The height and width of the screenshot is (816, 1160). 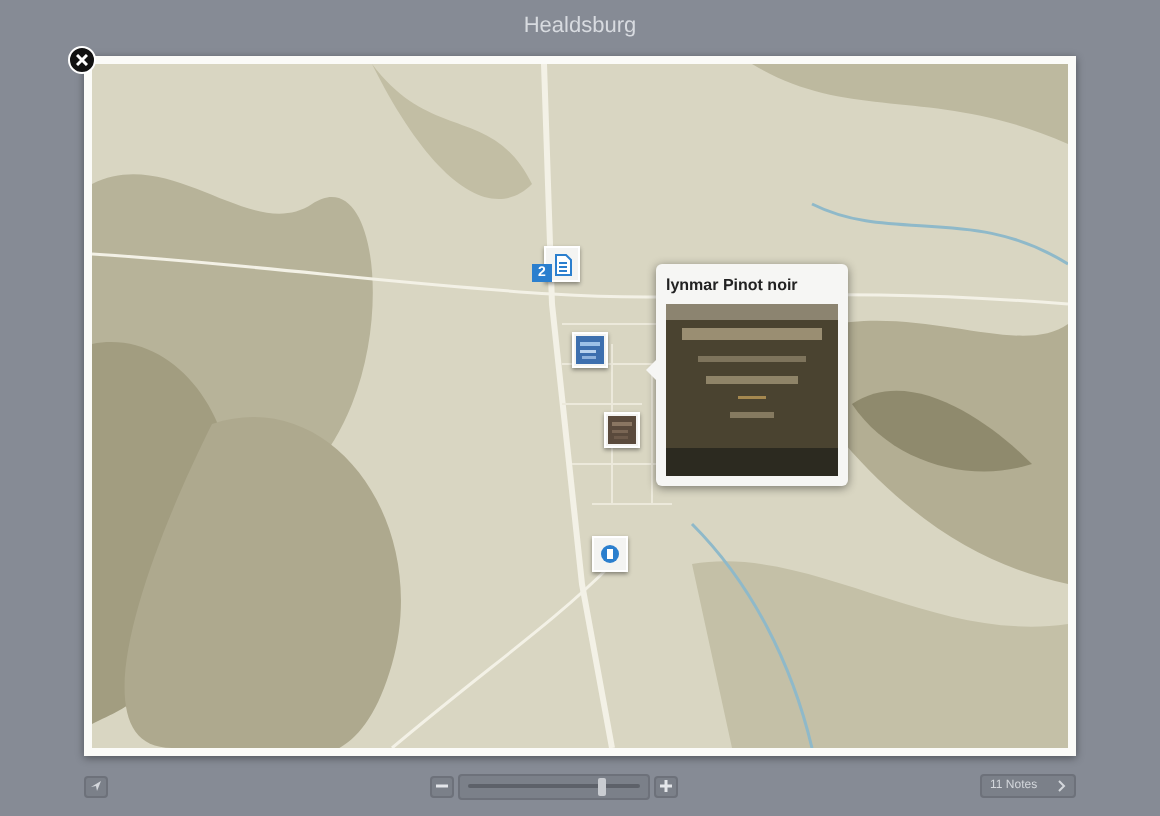 I want to click on chevron-icon, so click(x=1062, y=786).